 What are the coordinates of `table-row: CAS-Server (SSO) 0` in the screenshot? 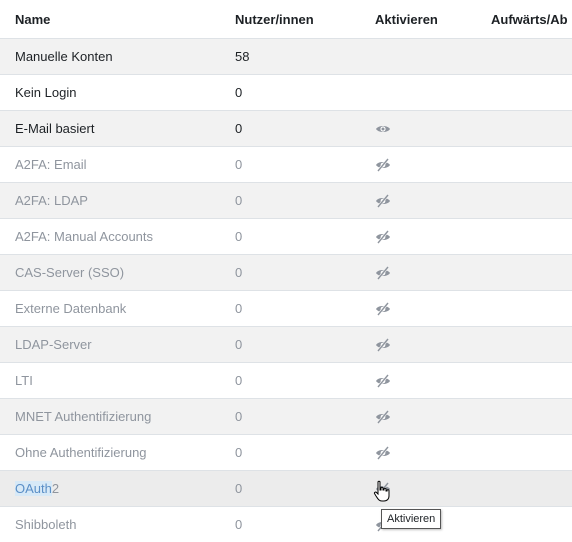 It's located at (286, 272).